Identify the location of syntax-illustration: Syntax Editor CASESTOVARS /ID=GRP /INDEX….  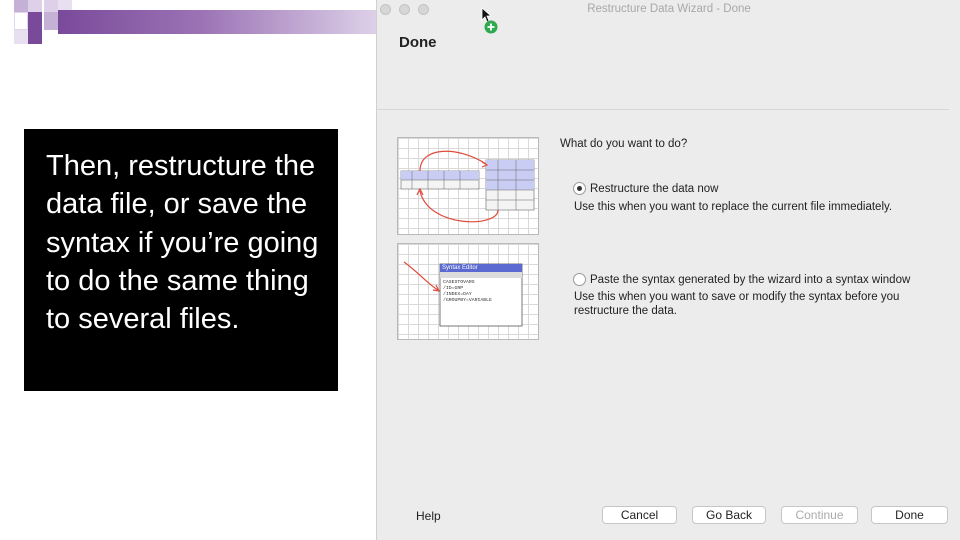
(468, 291).